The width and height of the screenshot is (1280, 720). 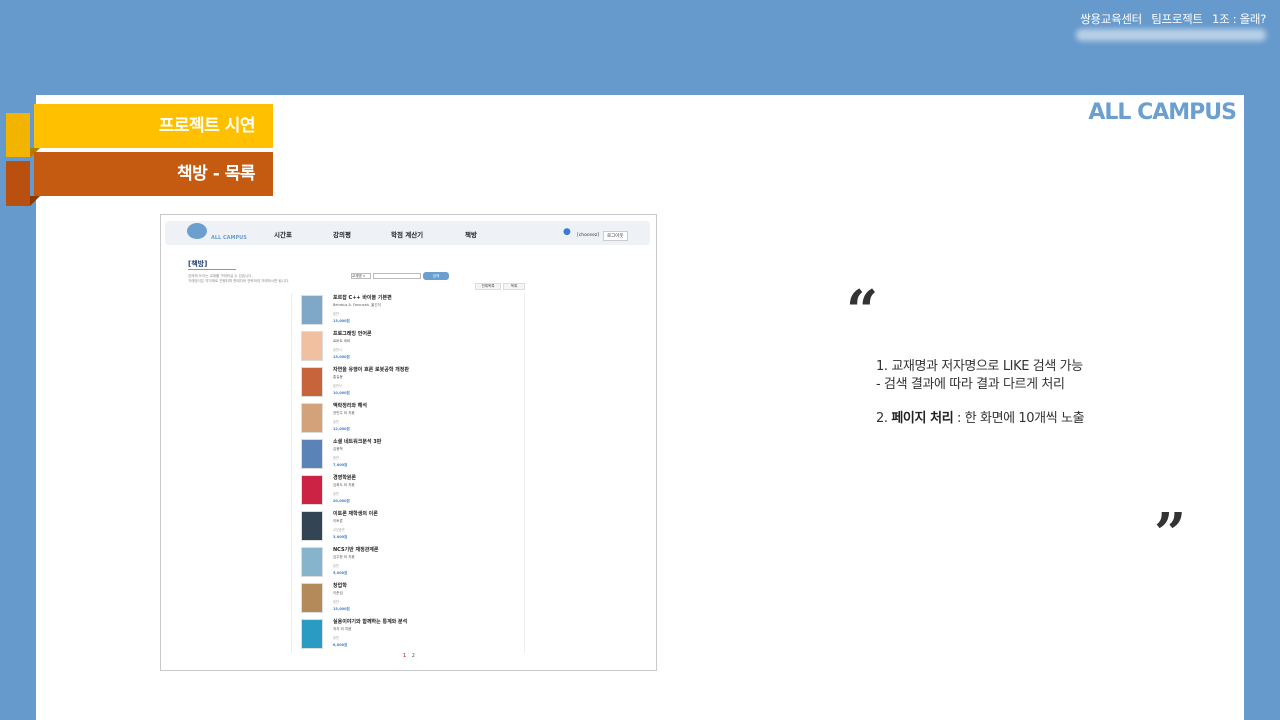 What do you see at coordinates (362, 298) in the screenshot?
I see `book-title: 포르잡 C++ 바이블 기본편` at bounding box center [362, 298].